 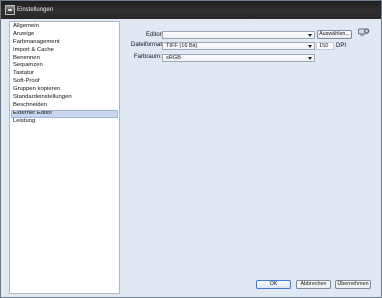 I want to click on sidebar-item-farbmanagement: Farbmanagement, so click(x=64, y=43).